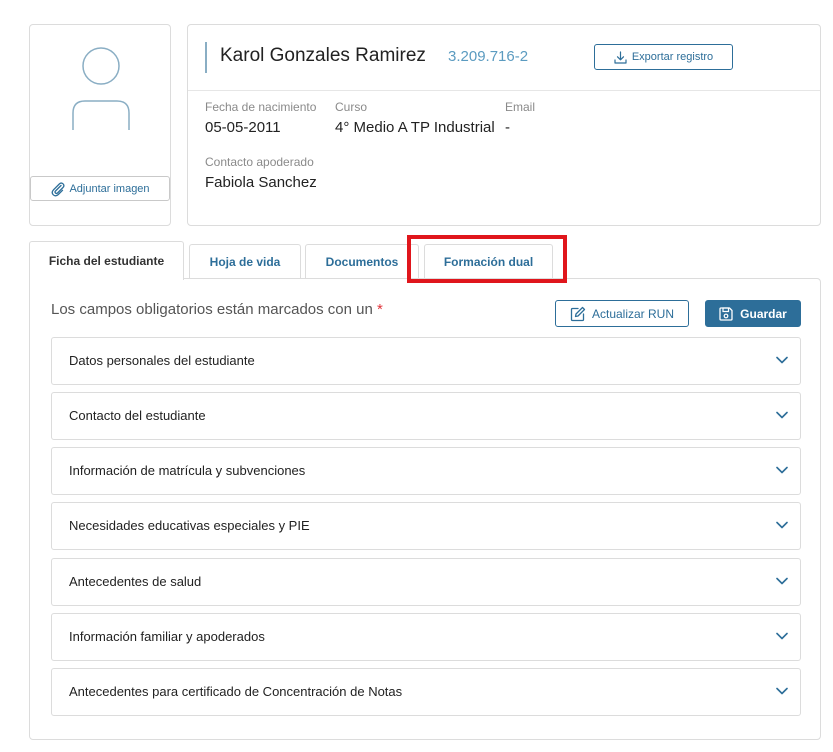  What do you see at coordinates (620, 57) in the screenshot?
I see `download-icon` at bounding box center [620, 57].